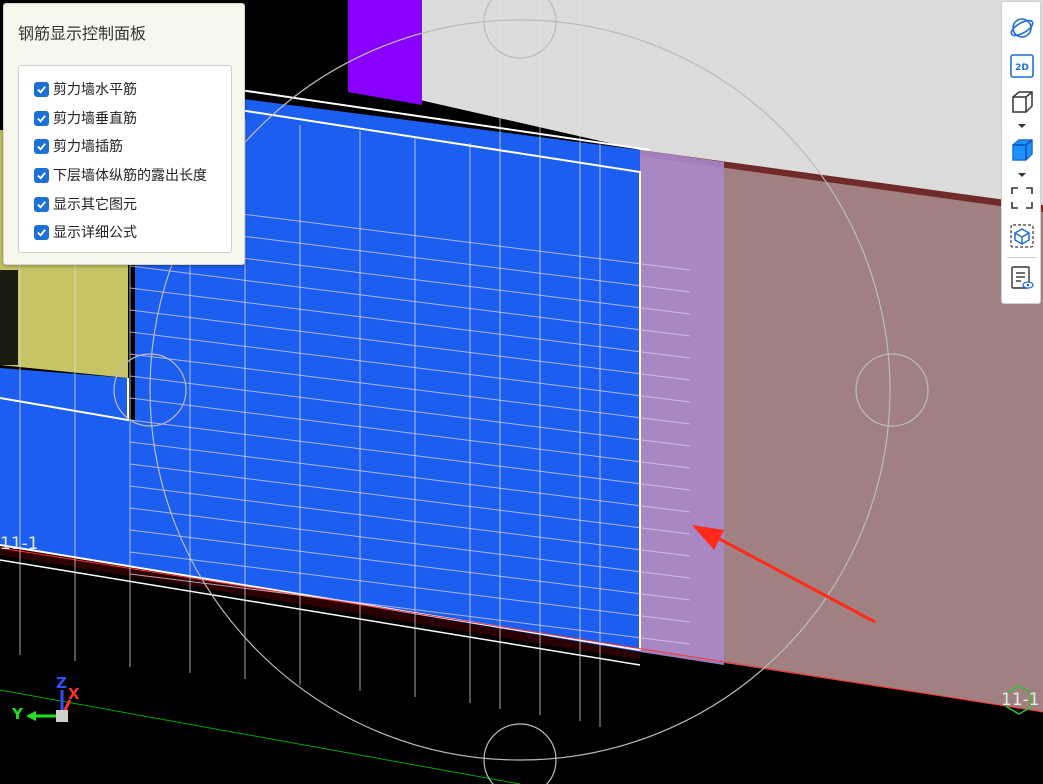 The height and width of the screenshot is (784, 1043). Describe the element at coordinates (19, 544) in the screenshot. I see `grid-label-left: 11-1` at that location.